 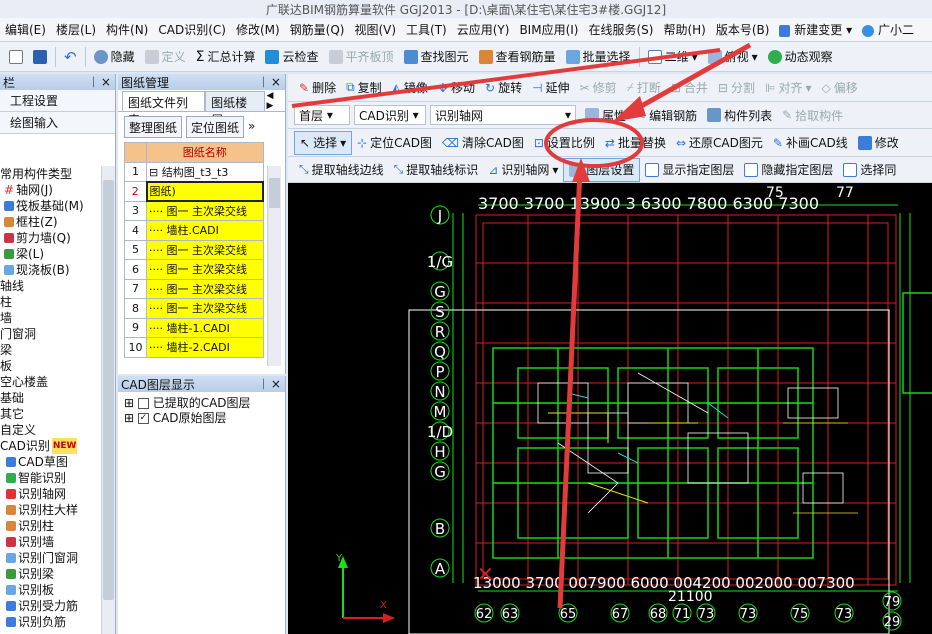 I want to click on view-rebar-button: 查看钢筋量, so click(x=517, y=57).